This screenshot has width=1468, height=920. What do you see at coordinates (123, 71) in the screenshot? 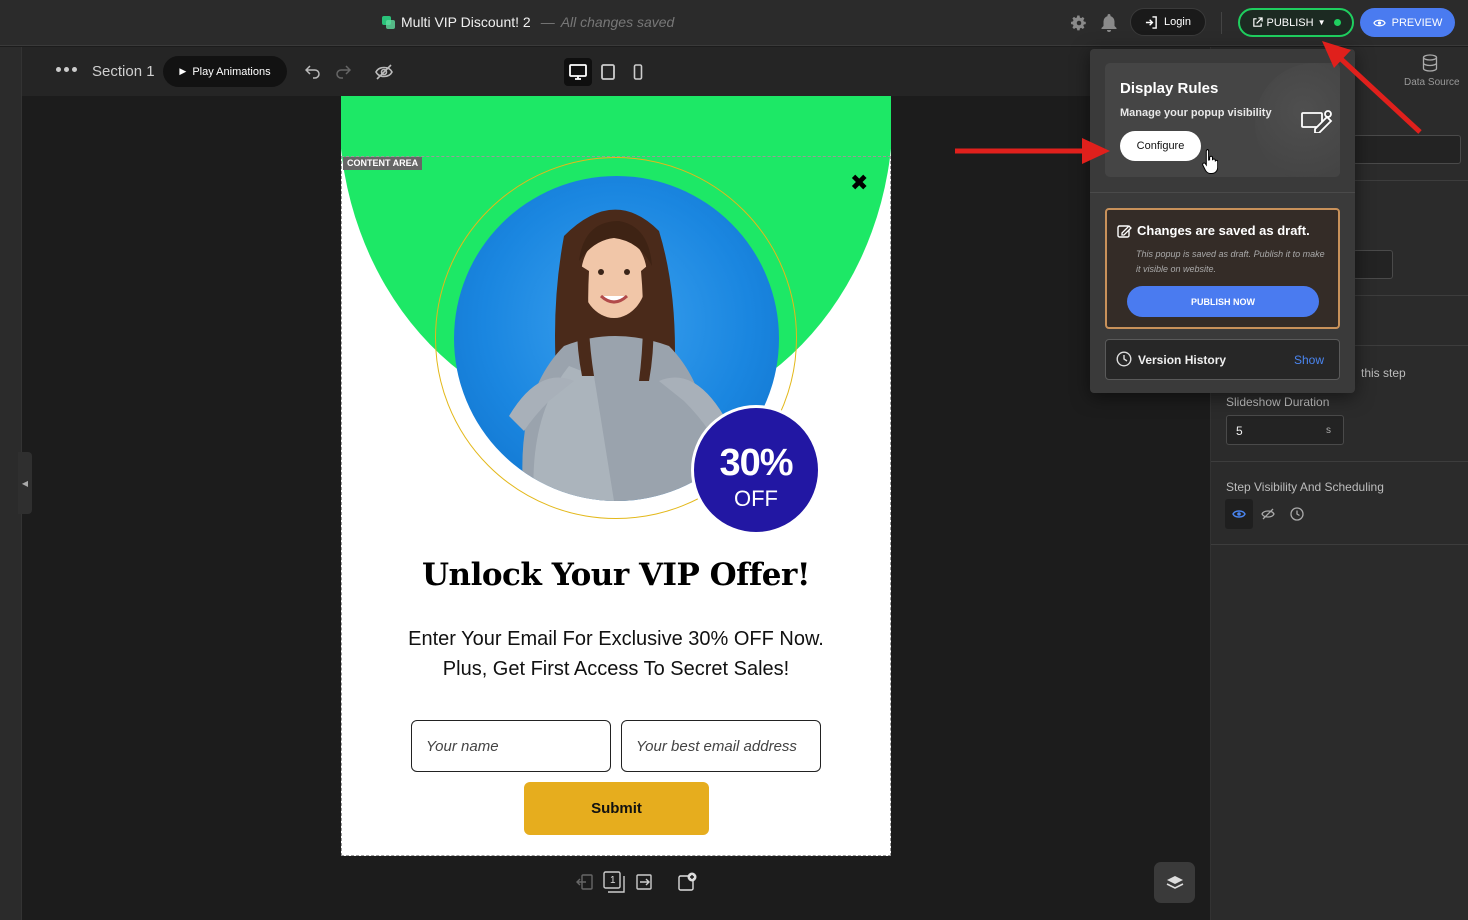
I see `section-name: Section 1` at bounding box center [123, 71].